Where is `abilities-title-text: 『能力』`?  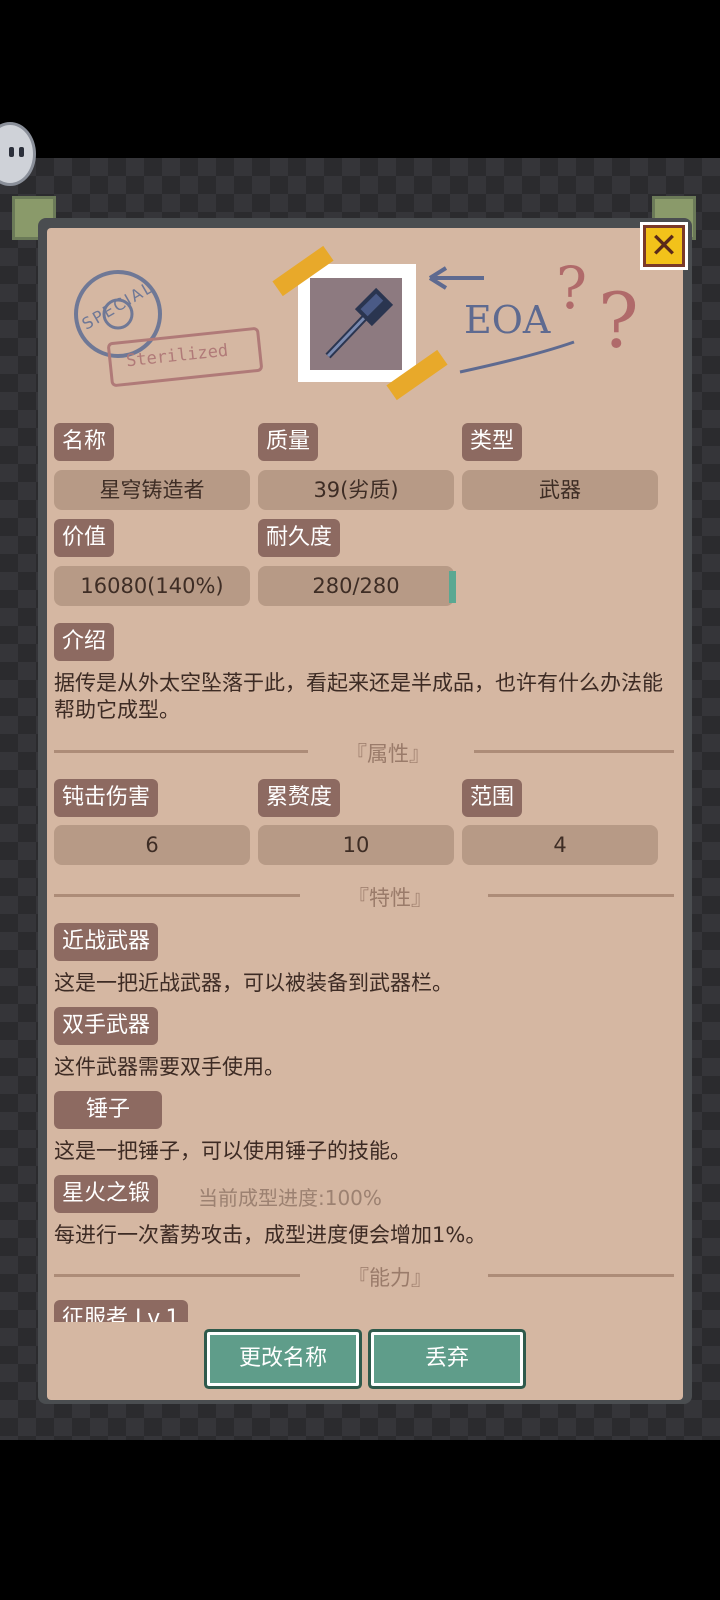
abilities-title-text: 『能力』 is located at coordinates (390, 1278).